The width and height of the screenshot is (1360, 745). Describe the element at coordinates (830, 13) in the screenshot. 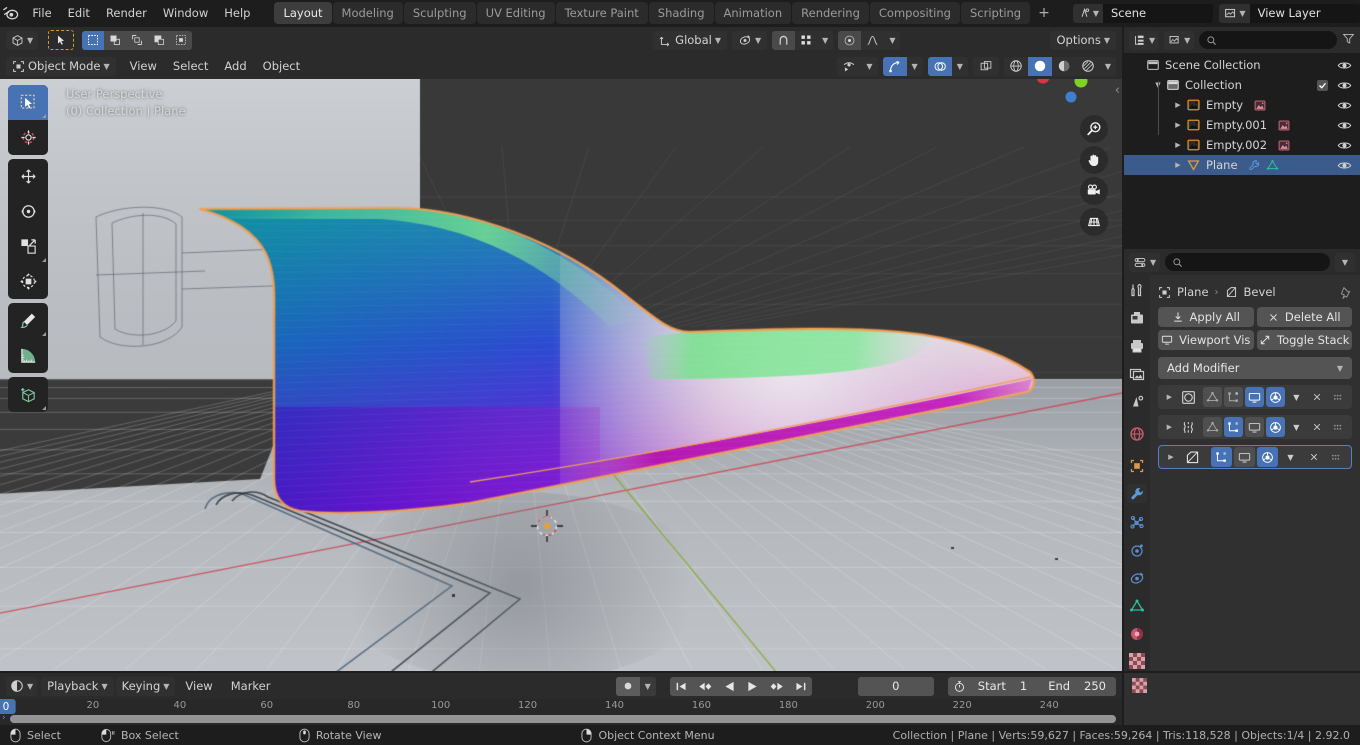

I see `workspace-tab-rendering: Rendering` at that location.